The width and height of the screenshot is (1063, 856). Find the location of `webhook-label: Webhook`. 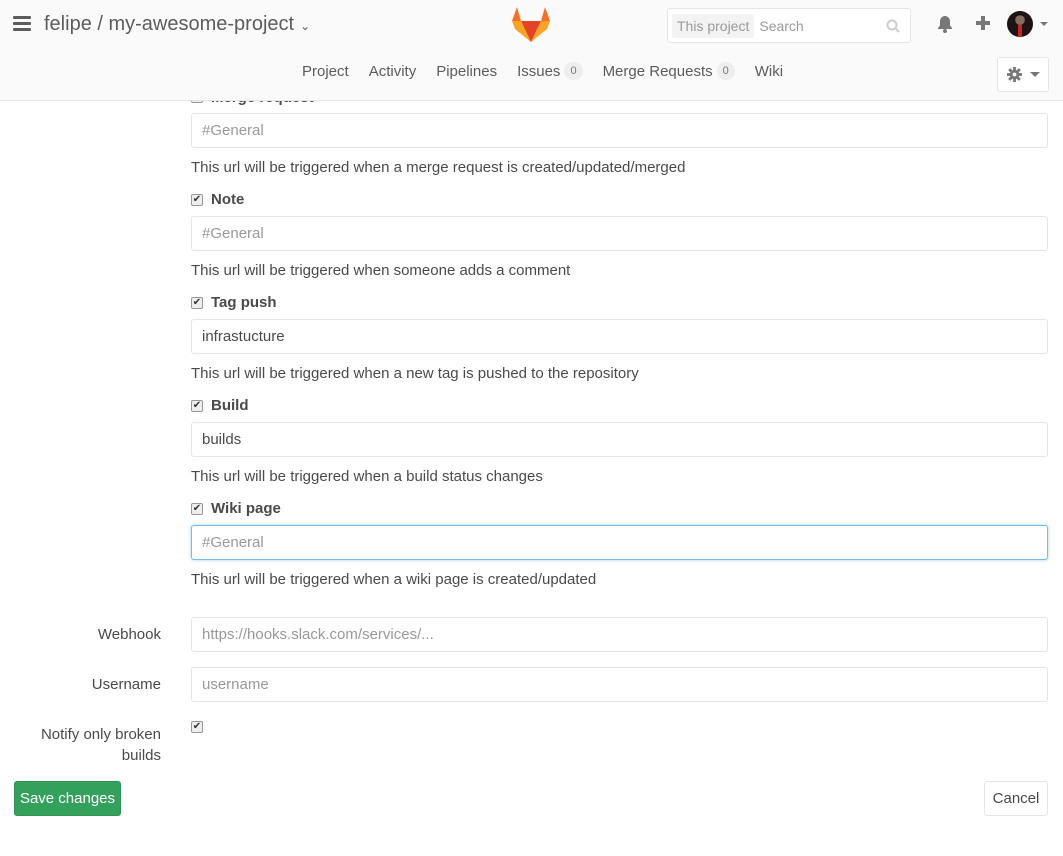

webhook-label: Webhook is located at coordinates (129, 634).